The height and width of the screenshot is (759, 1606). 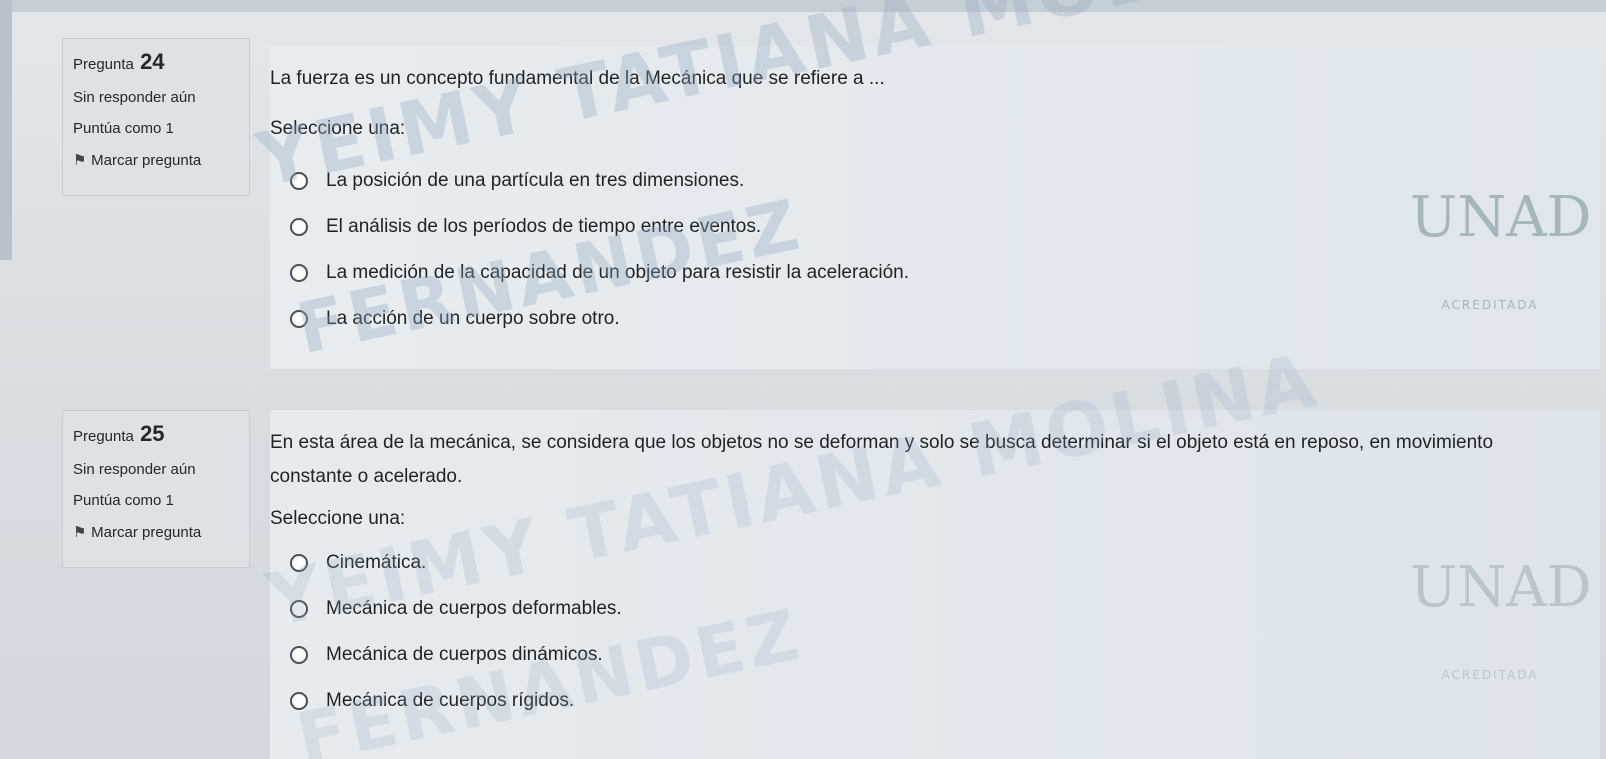 I want to click on answer-label: Mecánica de cuerpos deformables., so click(x=474, y=608).